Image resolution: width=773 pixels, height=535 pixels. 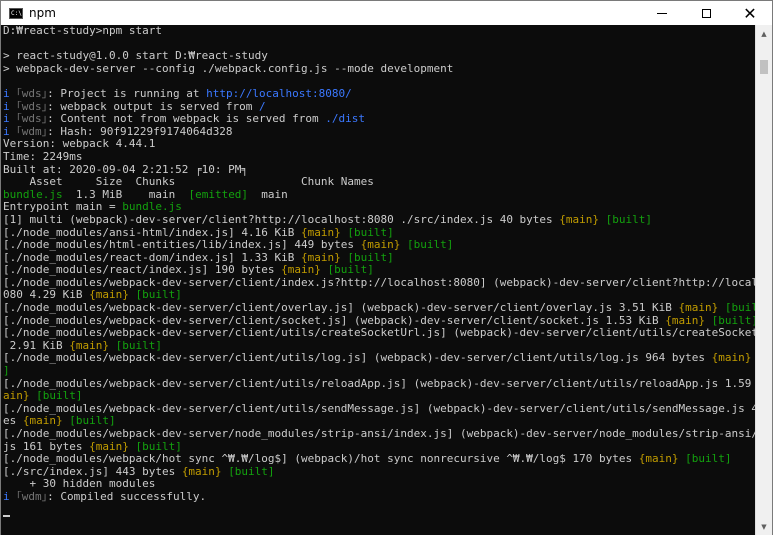 I want to click on title-bar: C:\ npm ✕, so click(x=386, y=13).